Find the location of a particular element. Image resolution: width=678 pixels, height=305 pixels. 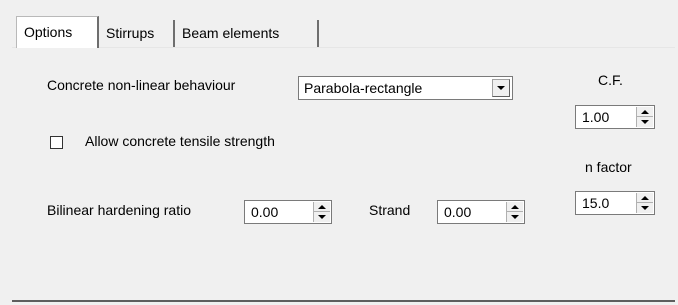

tab-options-label: Options is located at coordinates (48, 32).